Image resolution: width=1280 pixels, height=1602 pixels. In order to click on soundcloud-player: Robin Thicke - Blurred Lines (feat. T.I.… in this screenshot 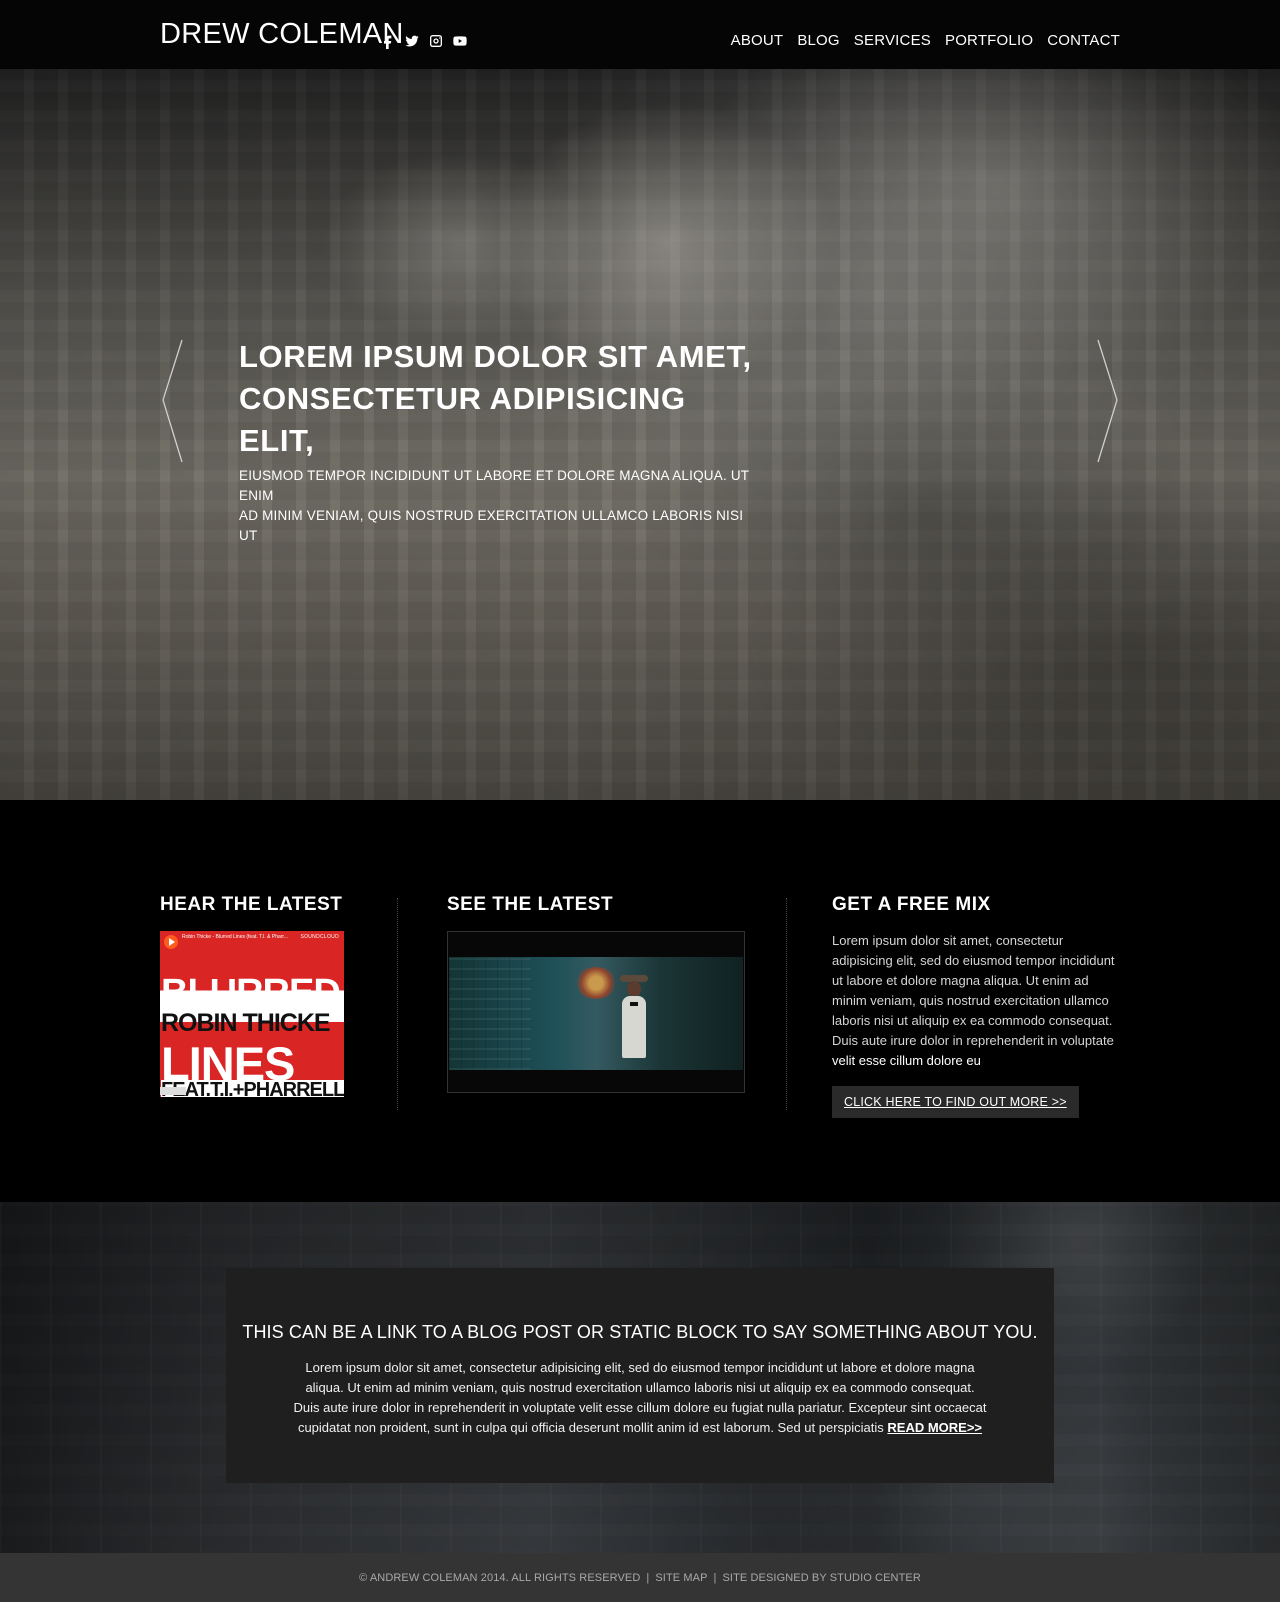, I will do `click(252, 1014)`.